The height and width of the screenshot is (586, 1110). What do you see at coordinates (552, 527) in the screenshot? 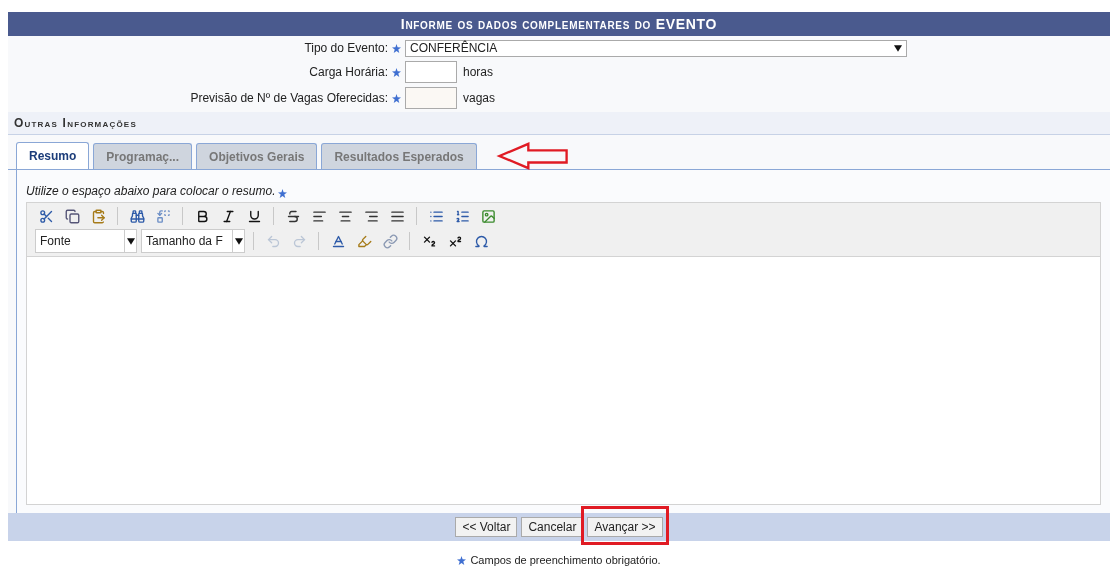
I see `form-button: Cancelar` at bounding box center [552, 527].